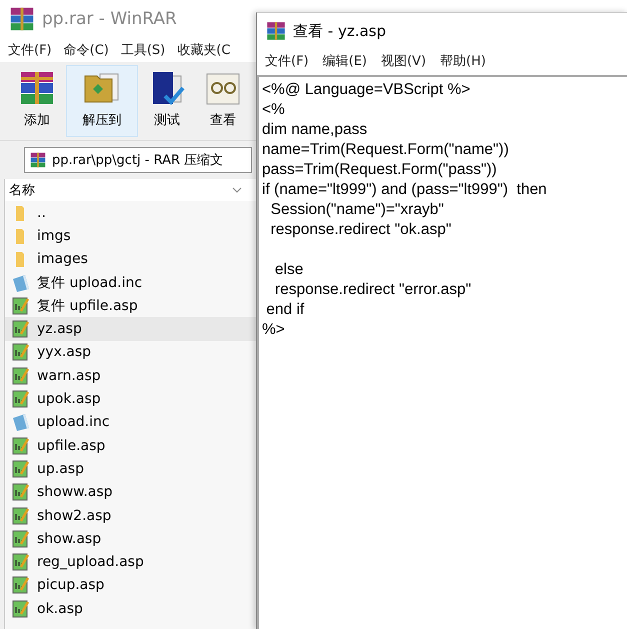 The height and width of the screenshot is (629, 627). Describe the element at coordinates (37, 101) in the screenshot. I see `toolbar-button: 添加` at that location.